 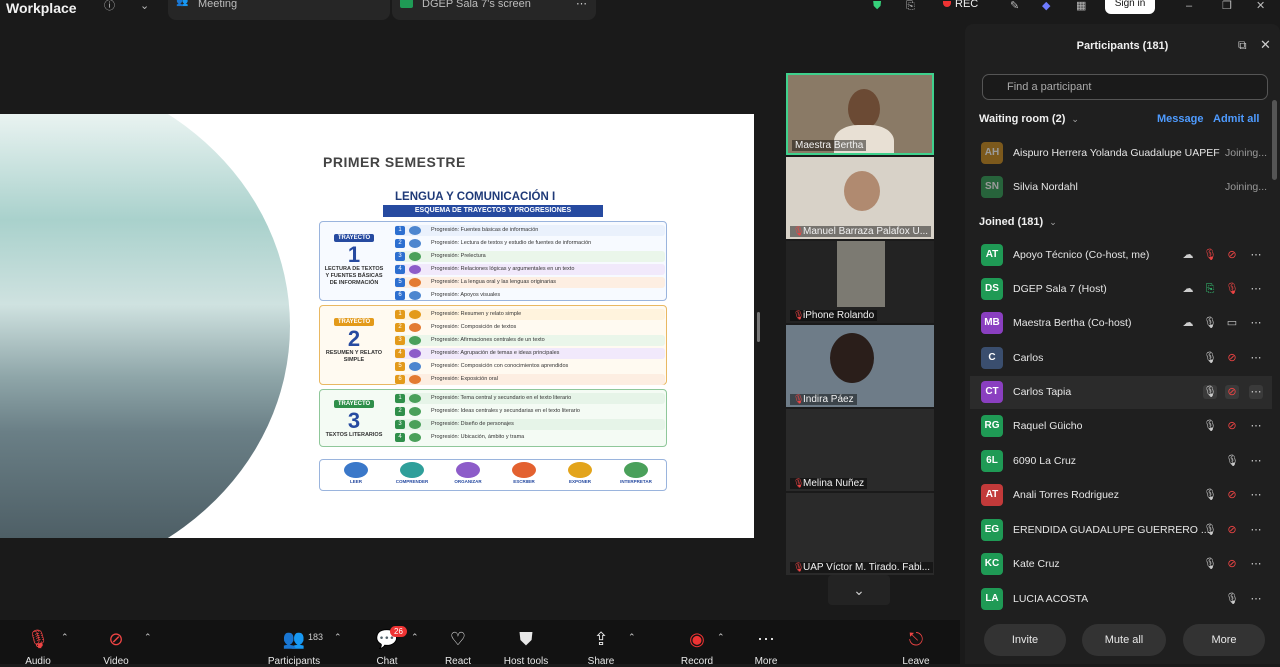 What do you see at coordinates (1046, 6) in the screenshot?
I see `ai-companion-icon: ◆` at bounding box center [1046, 6].